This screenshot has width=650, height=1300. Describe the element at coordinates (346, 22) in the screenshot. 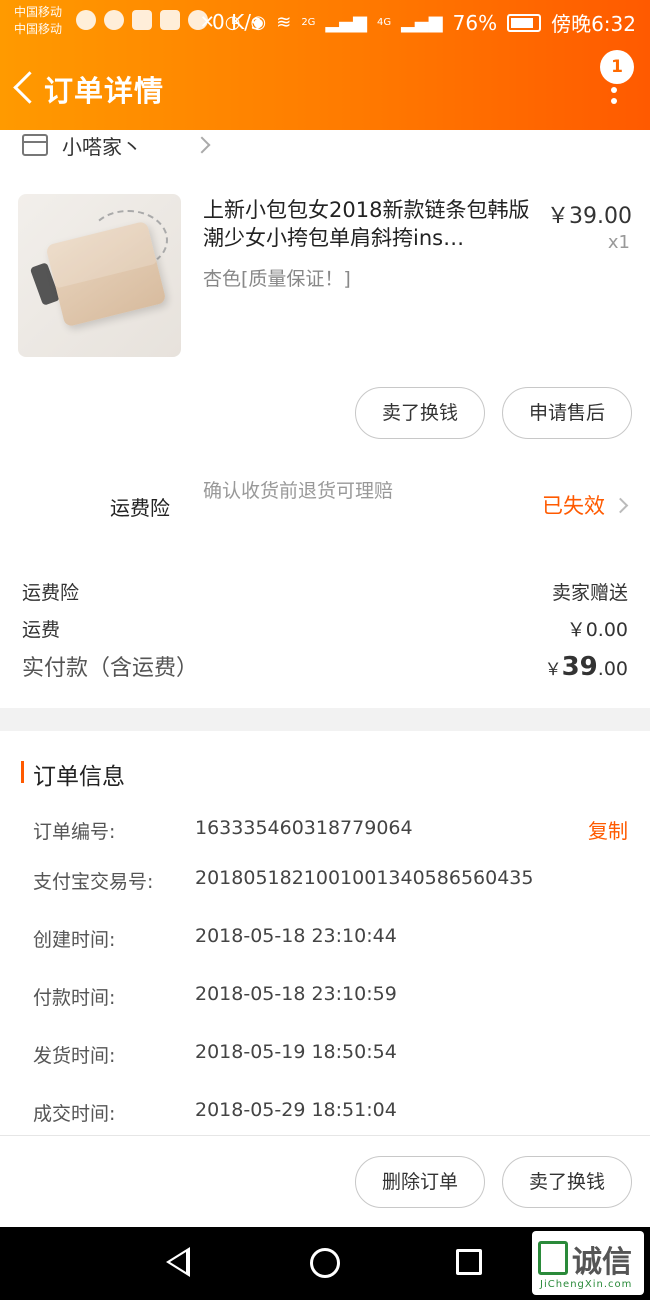

I see `signal-icon: ▂▄▆` at that location.